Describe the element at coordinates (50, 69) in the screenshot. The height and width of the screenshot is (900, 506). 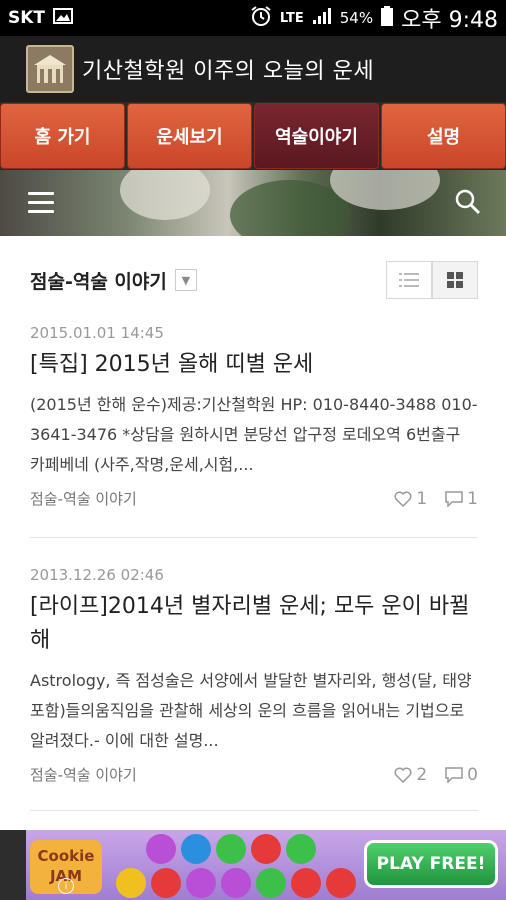
I see `app-logo-icon` at that location.